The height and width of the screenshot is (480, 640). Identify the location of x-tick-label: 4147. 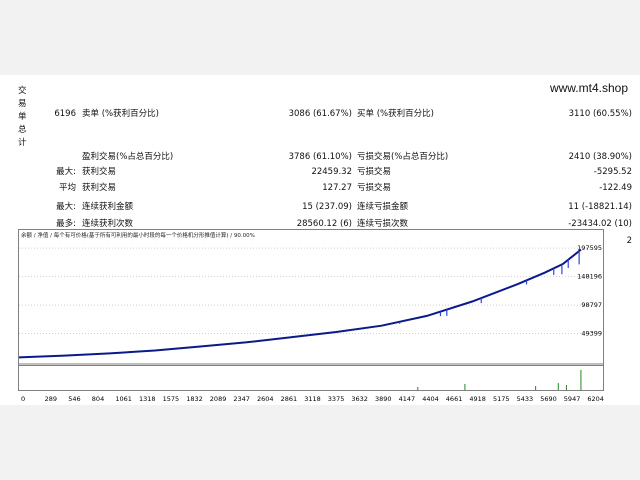
(407, 399).